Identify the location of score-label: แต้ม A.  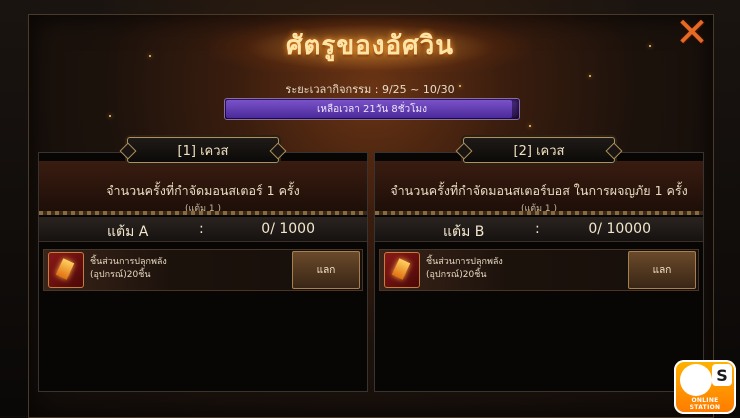
(128, 232).